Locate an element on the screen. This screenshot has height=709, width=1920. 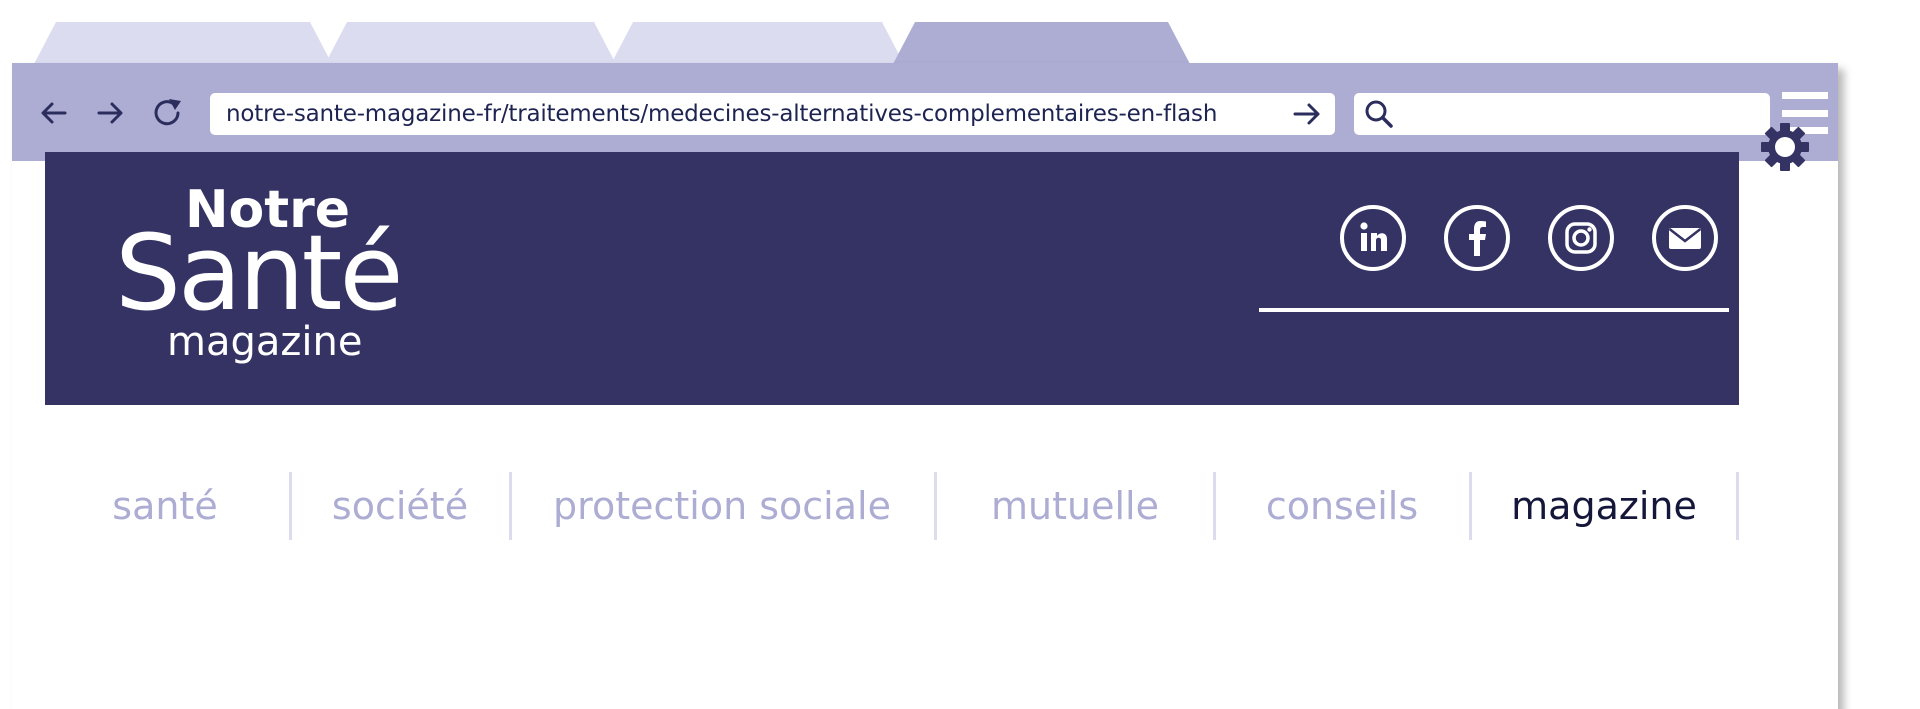
nav-separator is located at coordinates (1737, 506).